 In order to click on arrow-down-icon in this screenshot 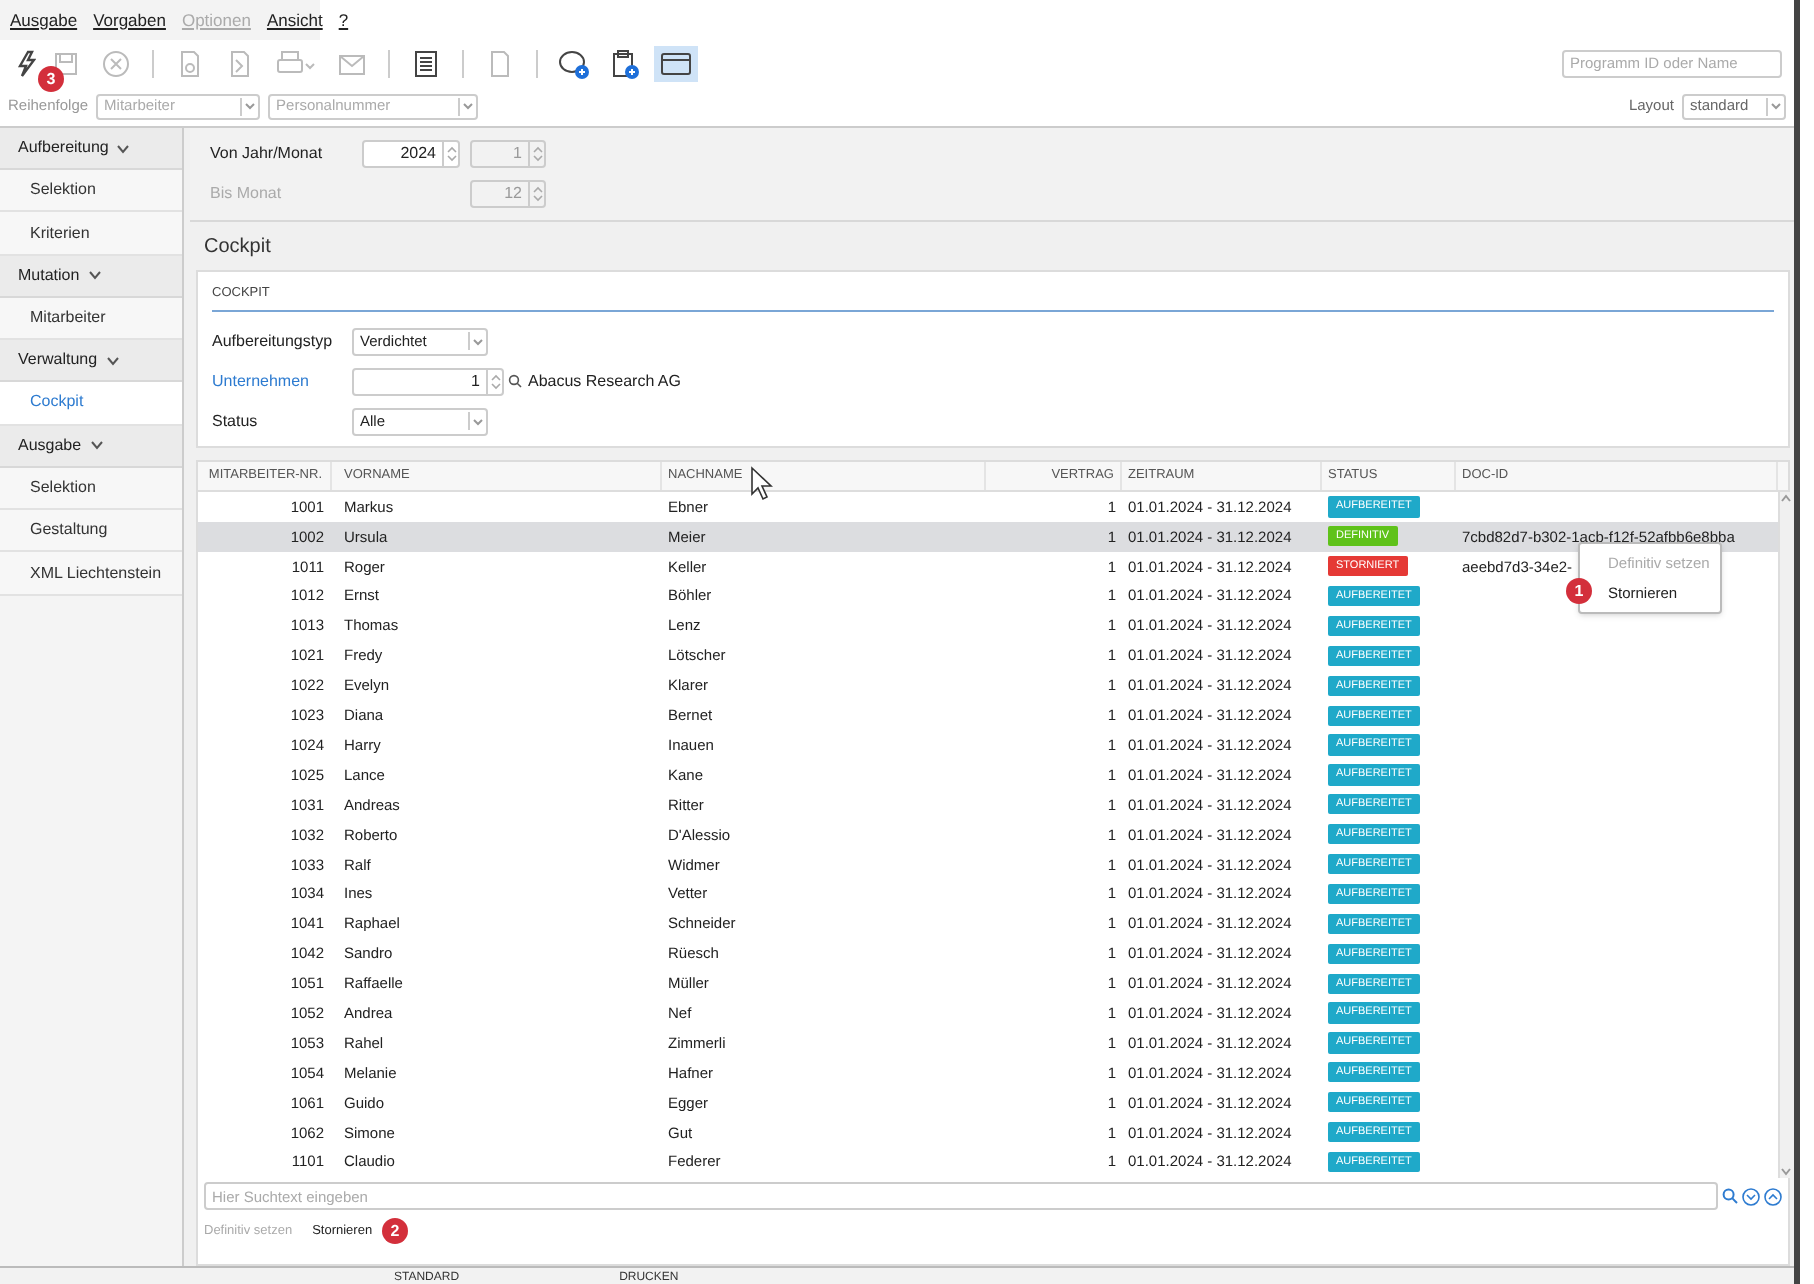, I will do `click(1786, 1172)`.